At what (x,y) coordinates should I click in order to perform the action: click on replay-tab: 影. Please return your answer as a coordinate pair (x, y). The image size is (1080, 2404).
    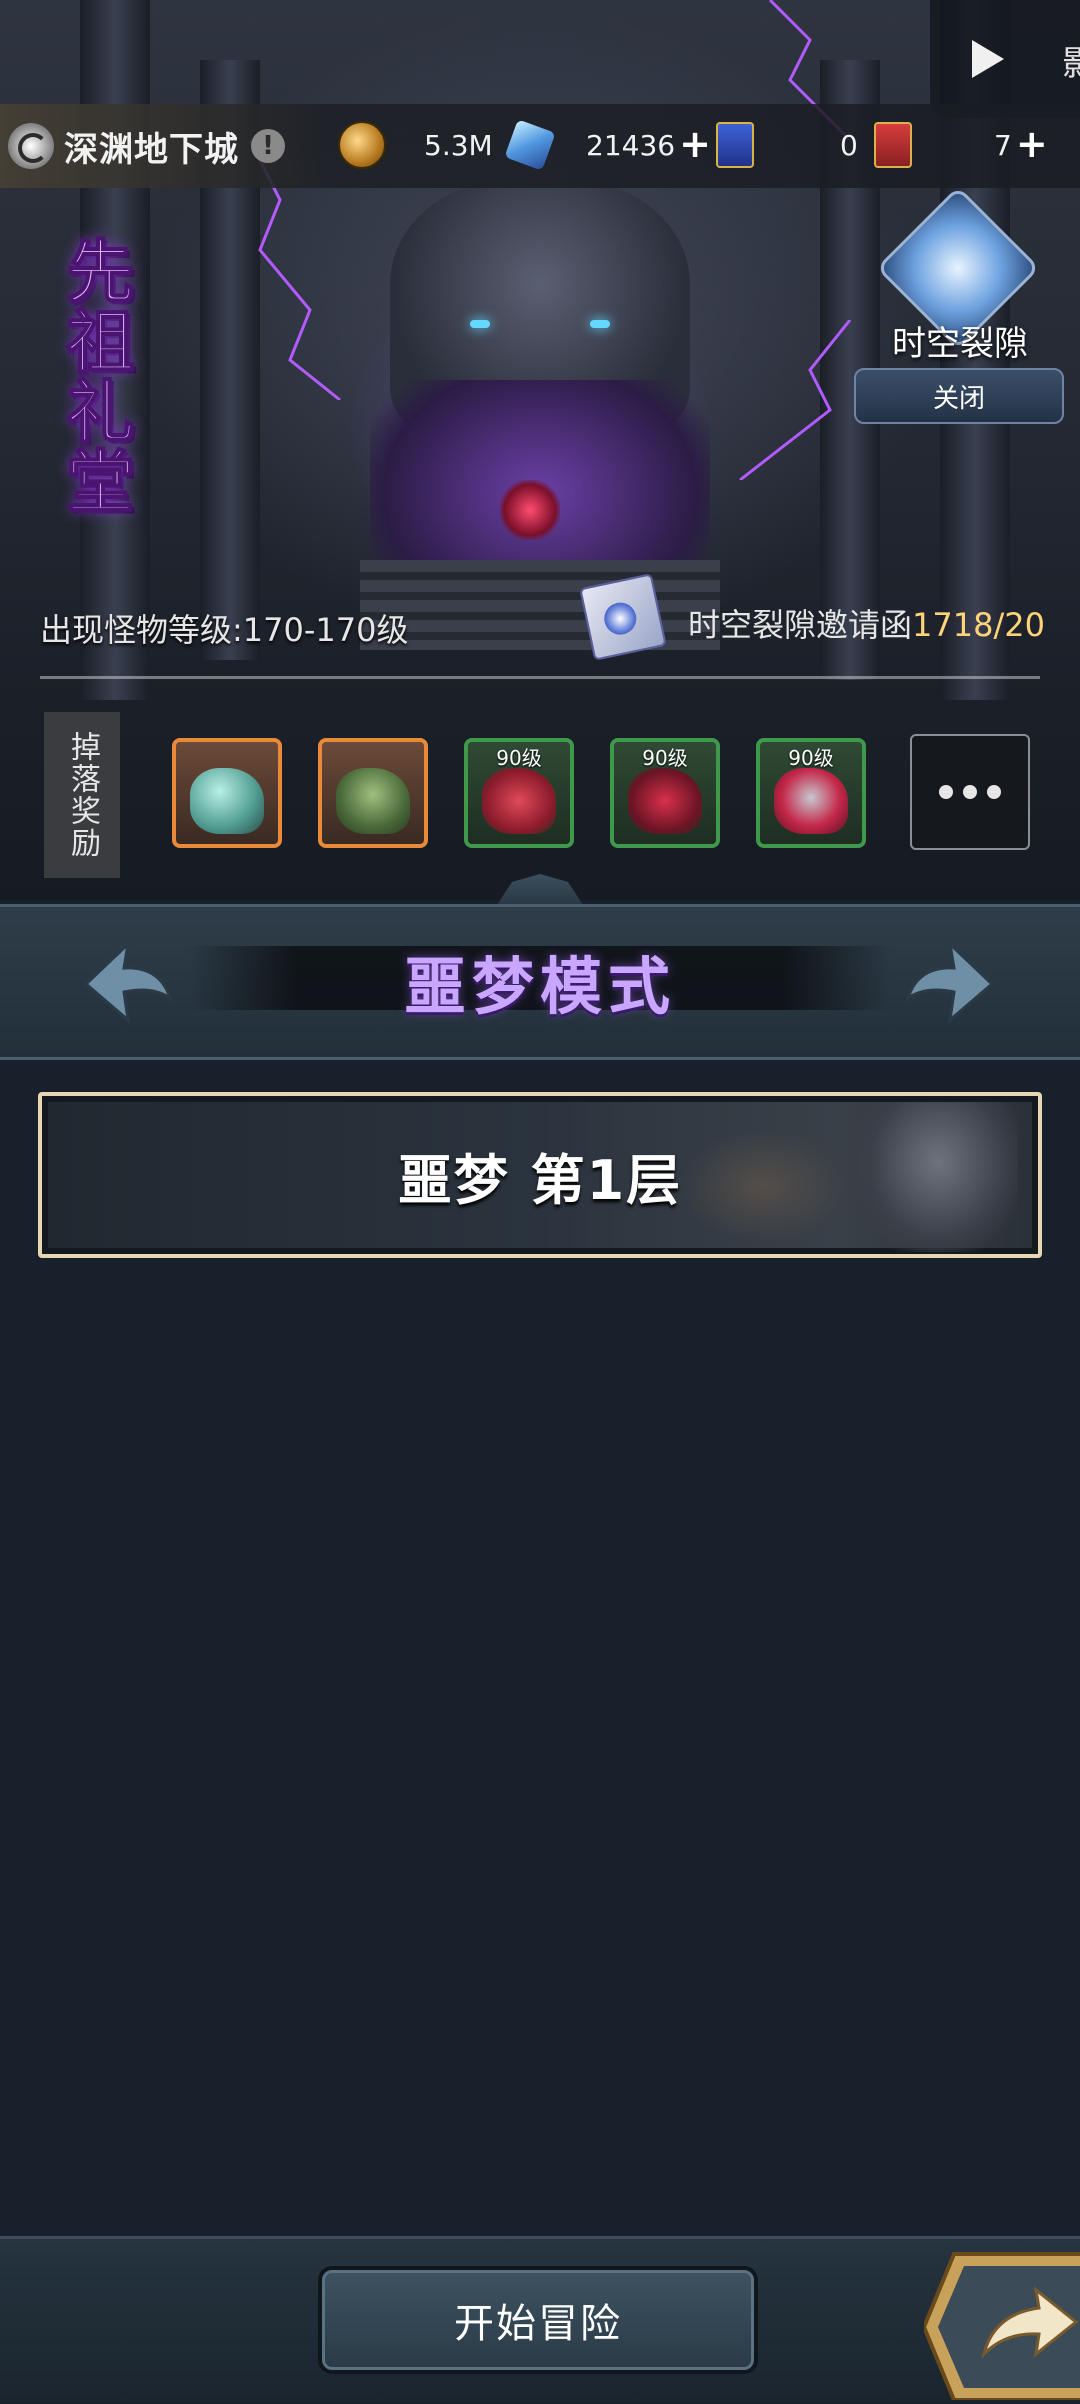
    Looking at the image, I should click on (1005, 59).